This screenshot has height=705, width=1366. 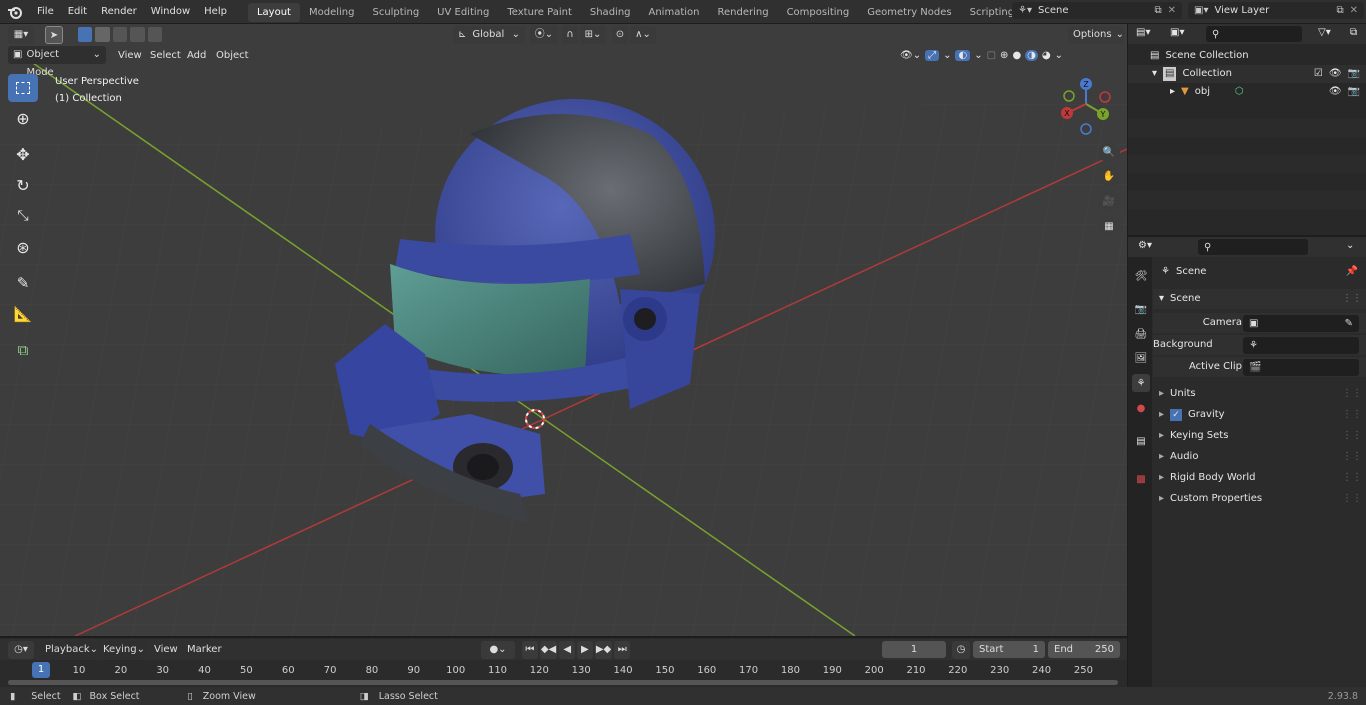 I want to click on pin-icon: 📌, so click(x=1352, y=272).